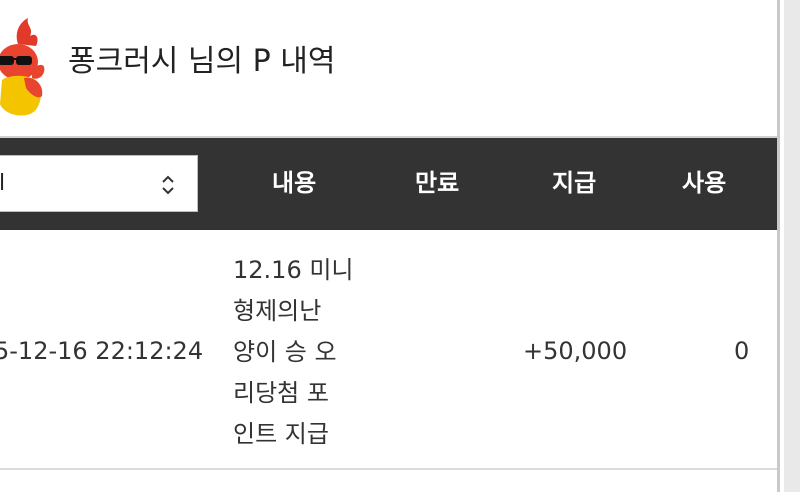 This screenshot has width=800, height=492. Describe the element at coordinates (437, 183) in the screenshot. I see `column-header-expire: 만료` at that location.